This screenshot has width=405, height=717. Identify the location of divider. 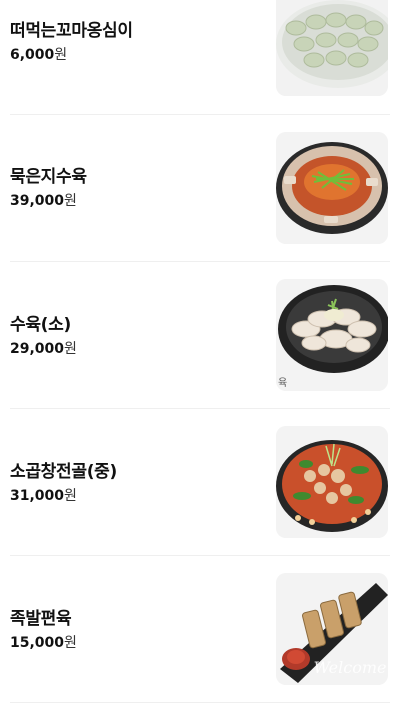
(200, 702).